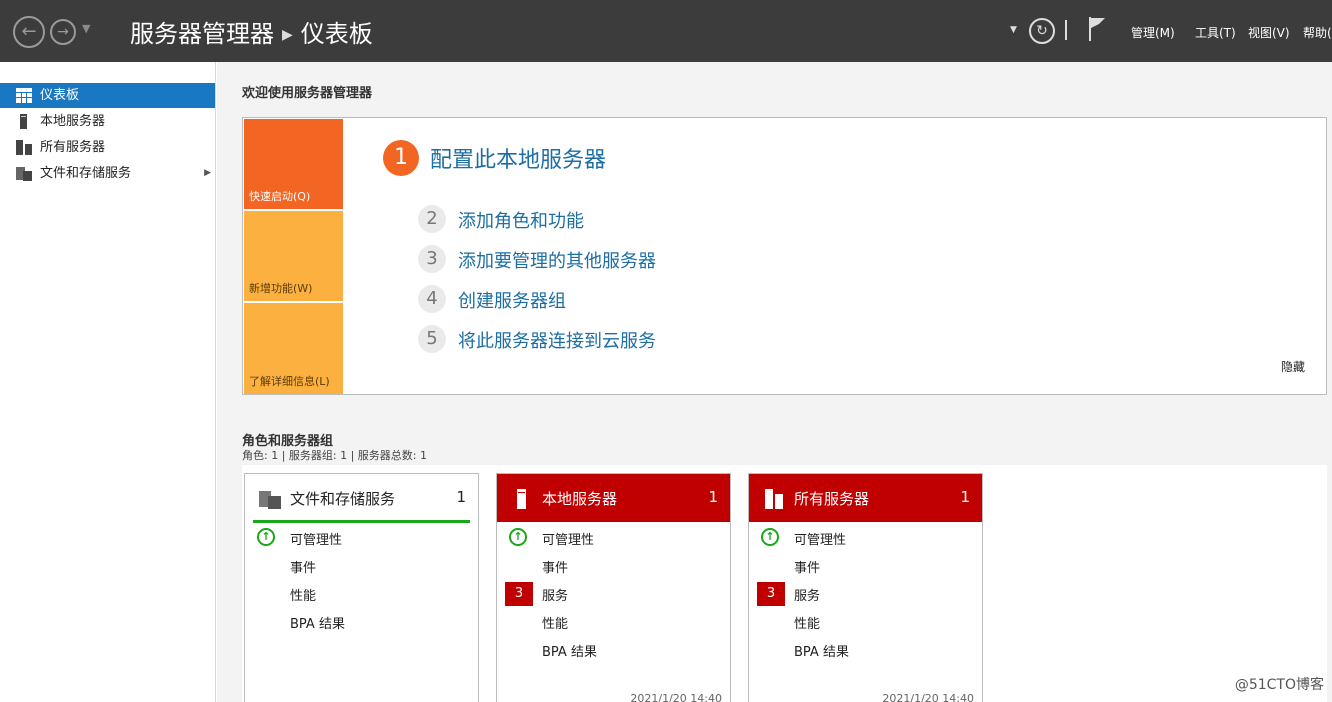  Describe the element at coordinates (401, 158) in the screenshot. I see `step-number-1: 1` at that location.